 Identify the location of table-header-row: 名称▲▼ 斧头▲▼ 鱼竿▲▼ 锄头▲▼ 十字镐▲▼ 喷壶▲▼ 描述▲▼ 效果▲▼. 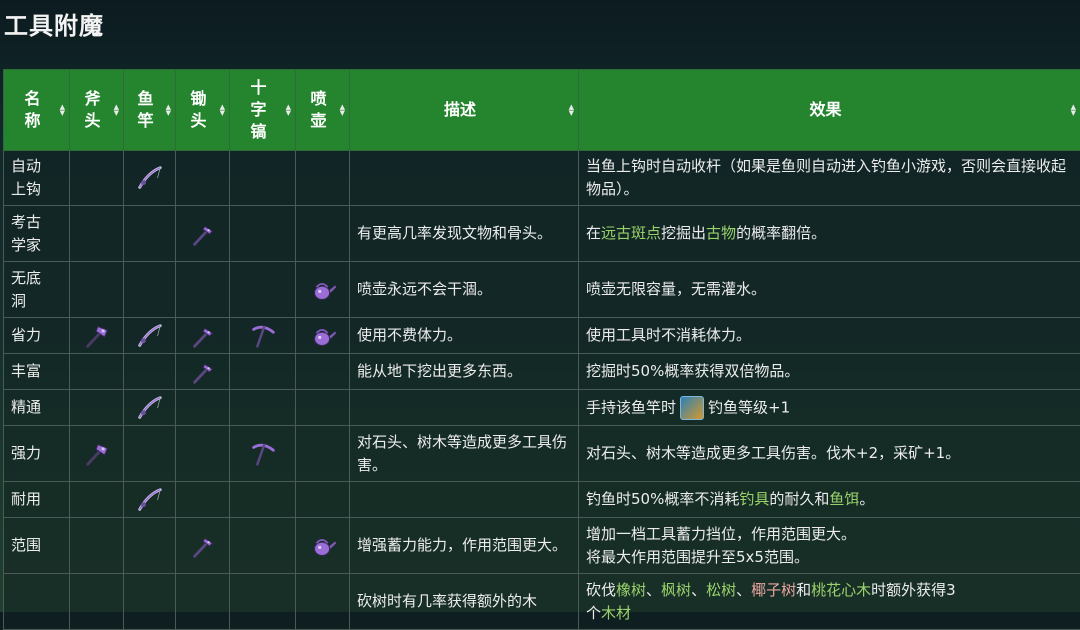
(542, 110).